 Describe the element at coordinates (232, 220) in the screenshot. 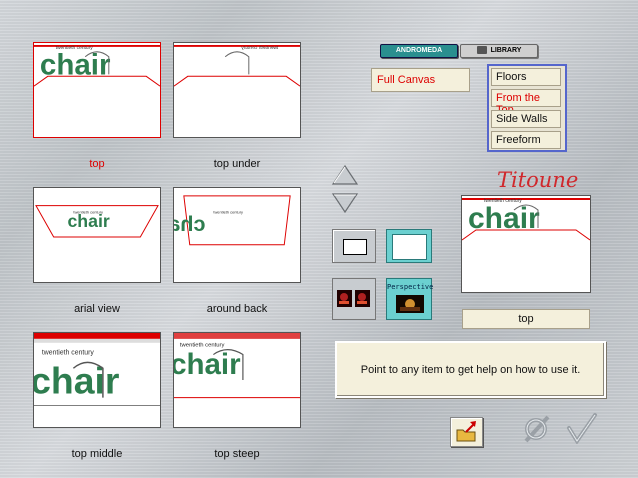

I see `chair-scene: twentieth century chair` at that location.